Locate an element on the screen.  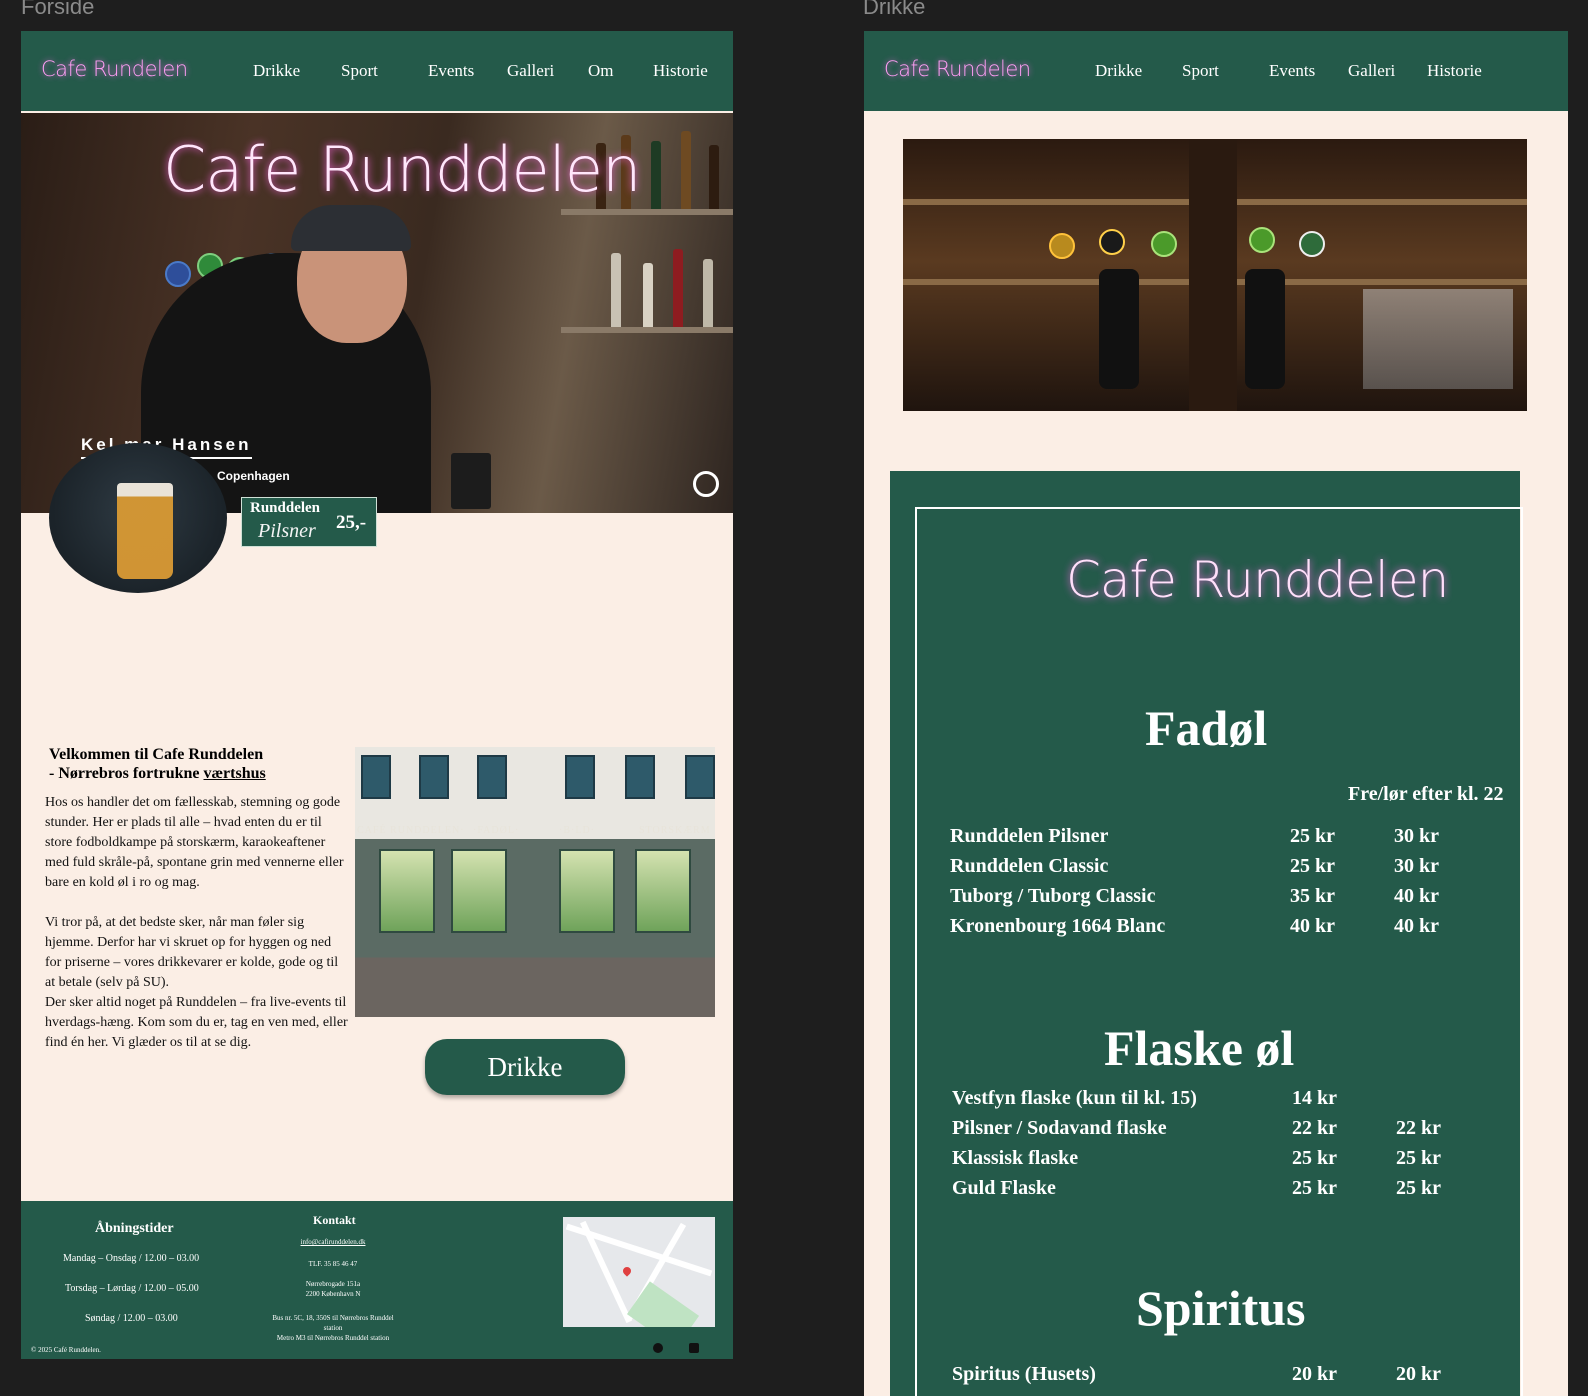
drikke-button: Drikke is located at coordinates (525, 1067).